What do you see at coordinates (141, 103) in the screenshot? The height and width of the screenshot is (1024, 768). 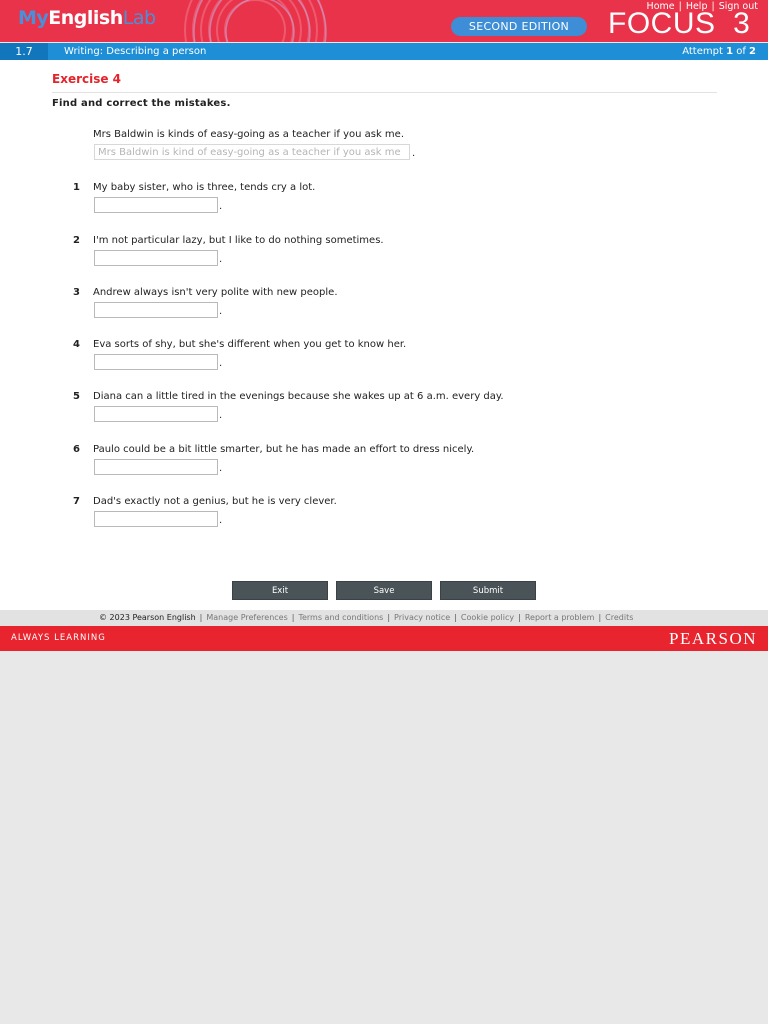 I see `exercise-instruction: Find and correct the mistakes.` at bounding box center [141, 103].